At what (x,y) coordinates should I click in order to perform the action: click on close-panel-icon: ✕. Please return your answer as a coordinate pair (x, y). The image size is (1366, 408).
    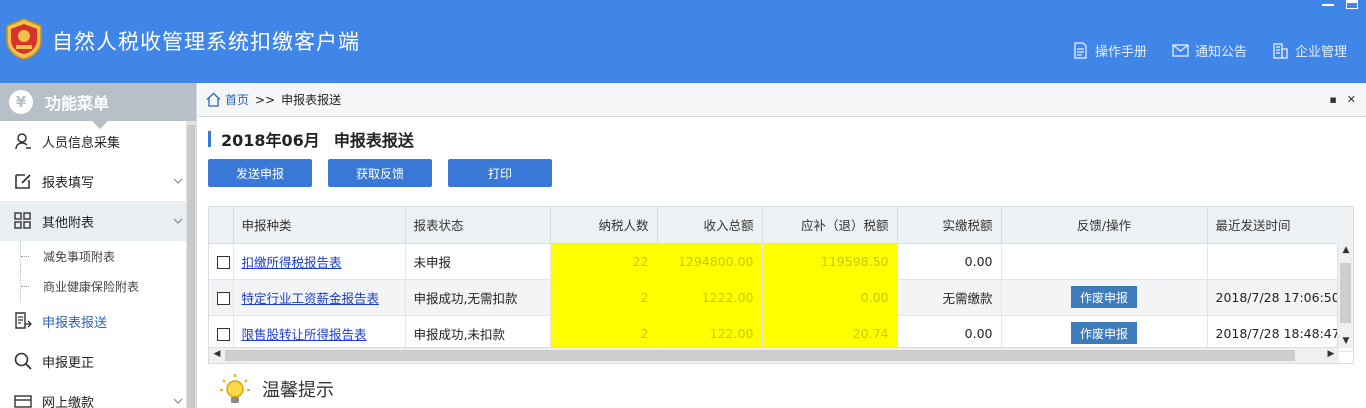
    Looking at the image, I should click on (1351, 99).